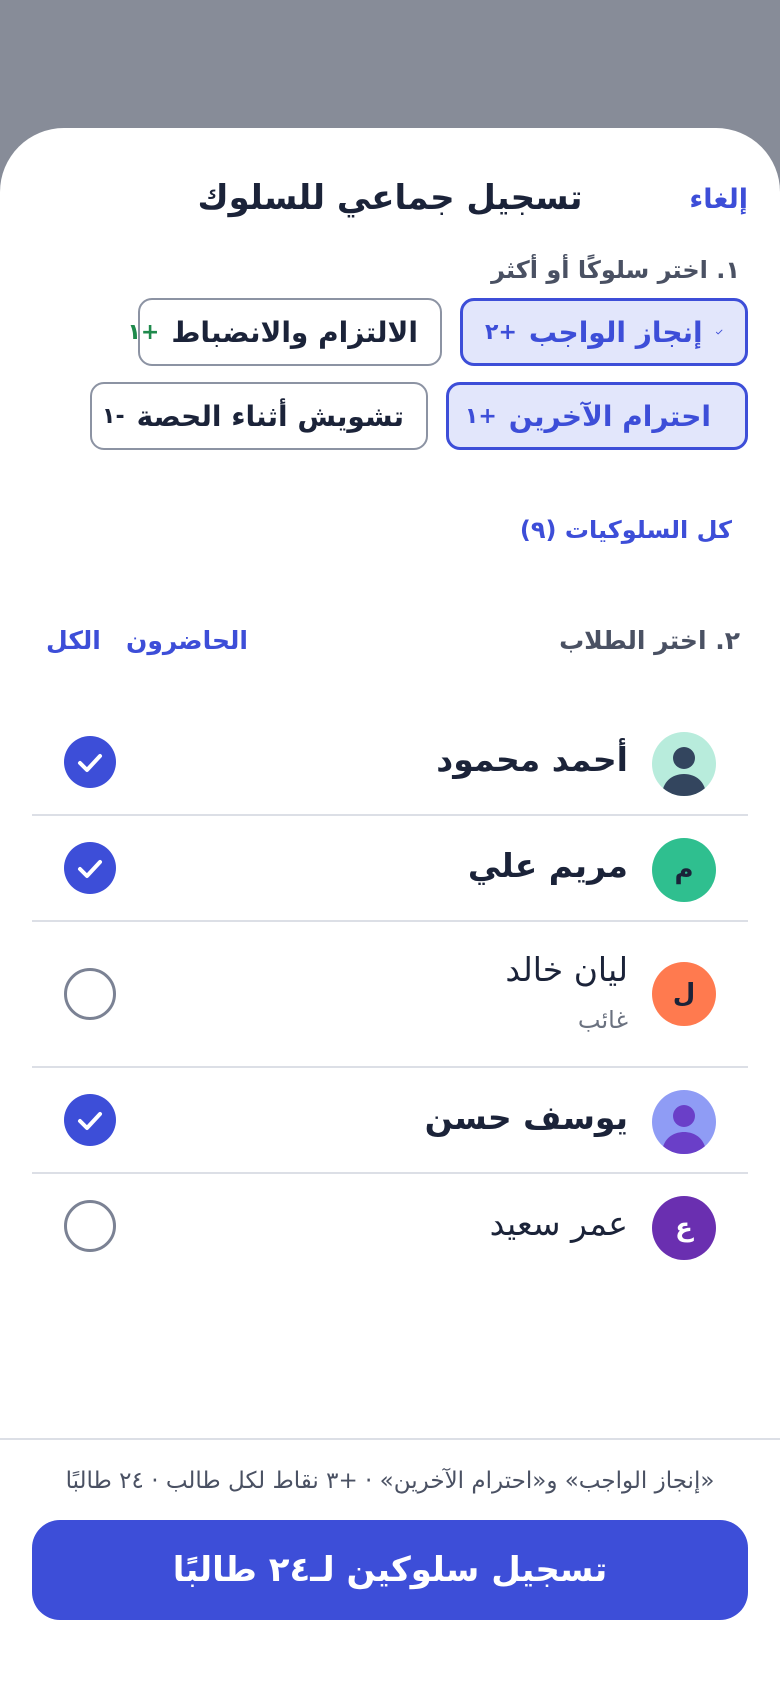 This screenshot has width=780, height=1688. What do you see at coordinates (526, 1117) in the screenshot?
I see `student-name: يوسف حسن` at bounding box center [526, 1117].